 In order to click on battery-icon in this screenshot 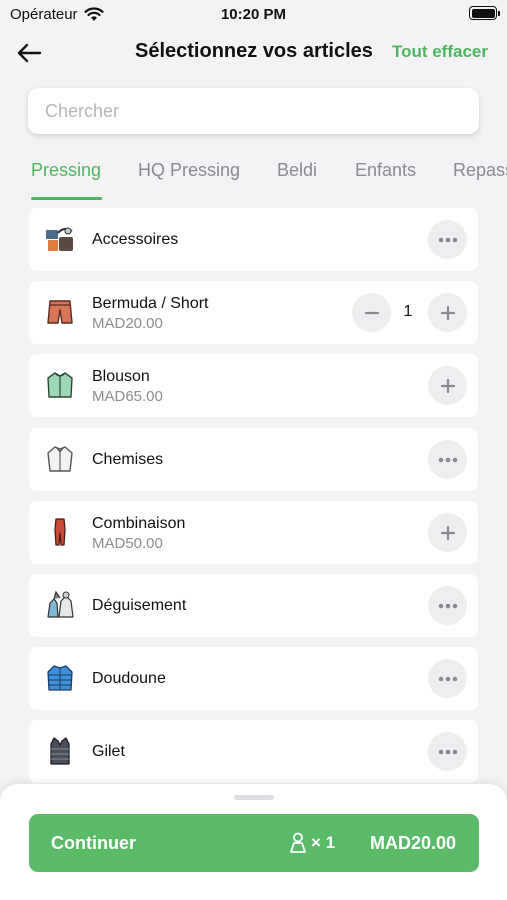, I will do `click(484, 13)`.